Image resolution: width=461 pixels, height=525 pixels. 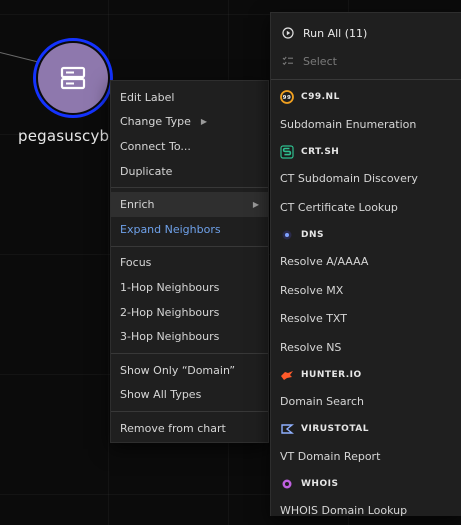 I want to click on action-label: Resolve NS, so click(x=310, y=347).